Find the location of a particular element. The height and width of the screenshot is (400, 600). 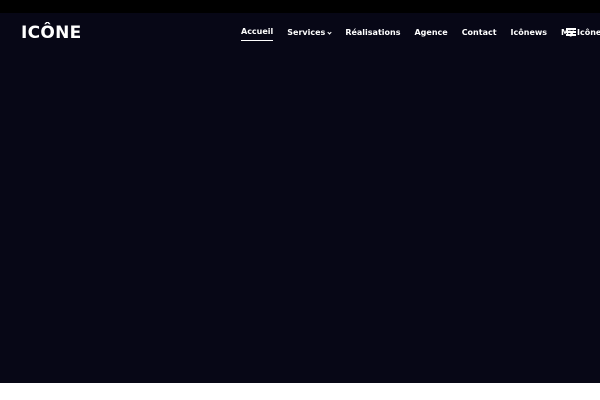

nav-item-accueil: Accueil is located at coordinates (257, 33).